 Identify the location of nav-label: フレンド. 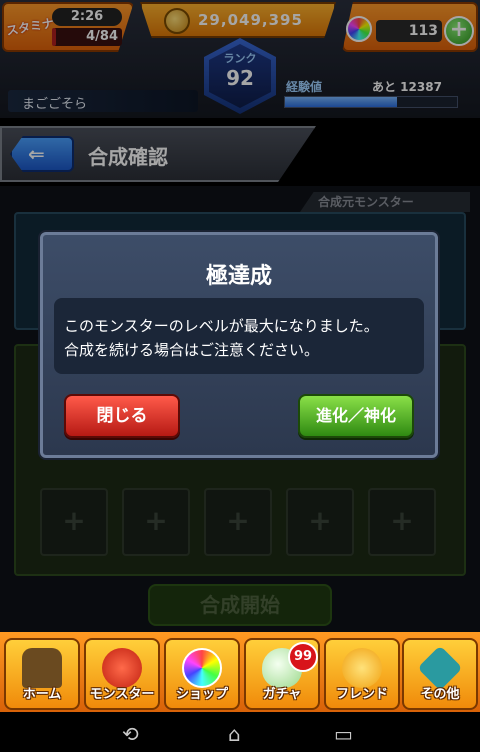
(361, 694).